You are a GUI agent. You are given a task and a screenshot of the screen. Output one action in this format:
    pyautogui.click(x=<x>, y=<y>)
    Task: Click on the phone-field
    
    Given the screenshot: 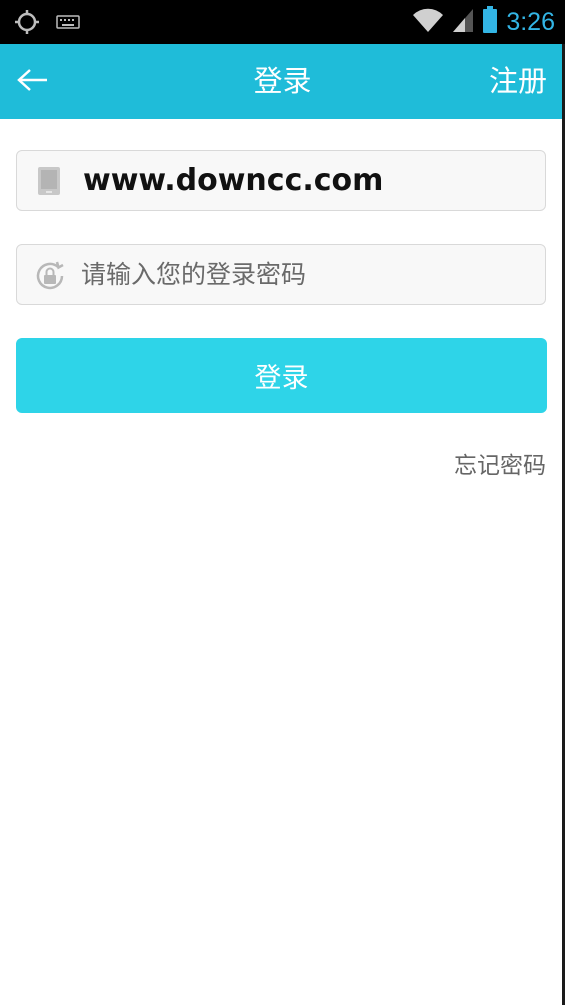 What is the action you would take?
    pyautogui.click(x=281, y=180)
    